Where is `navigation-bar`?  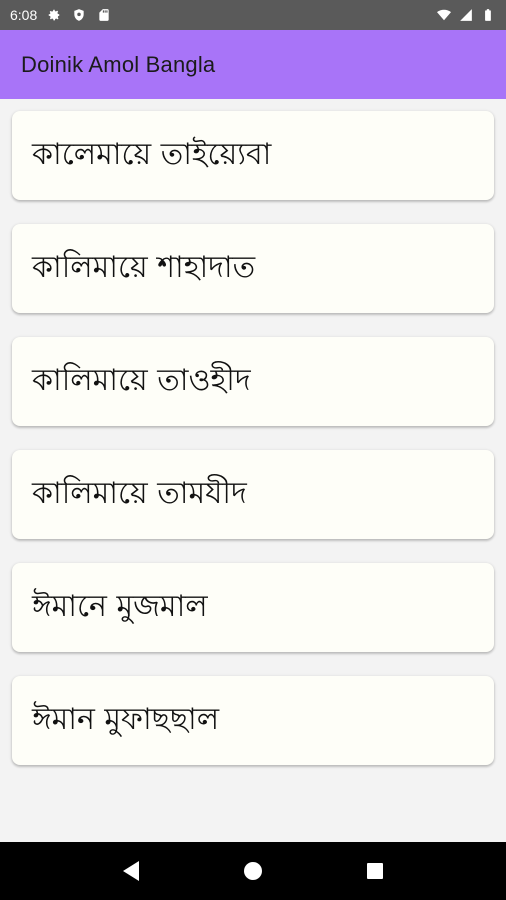
navigation-bar is located at coordinates (253, 871).